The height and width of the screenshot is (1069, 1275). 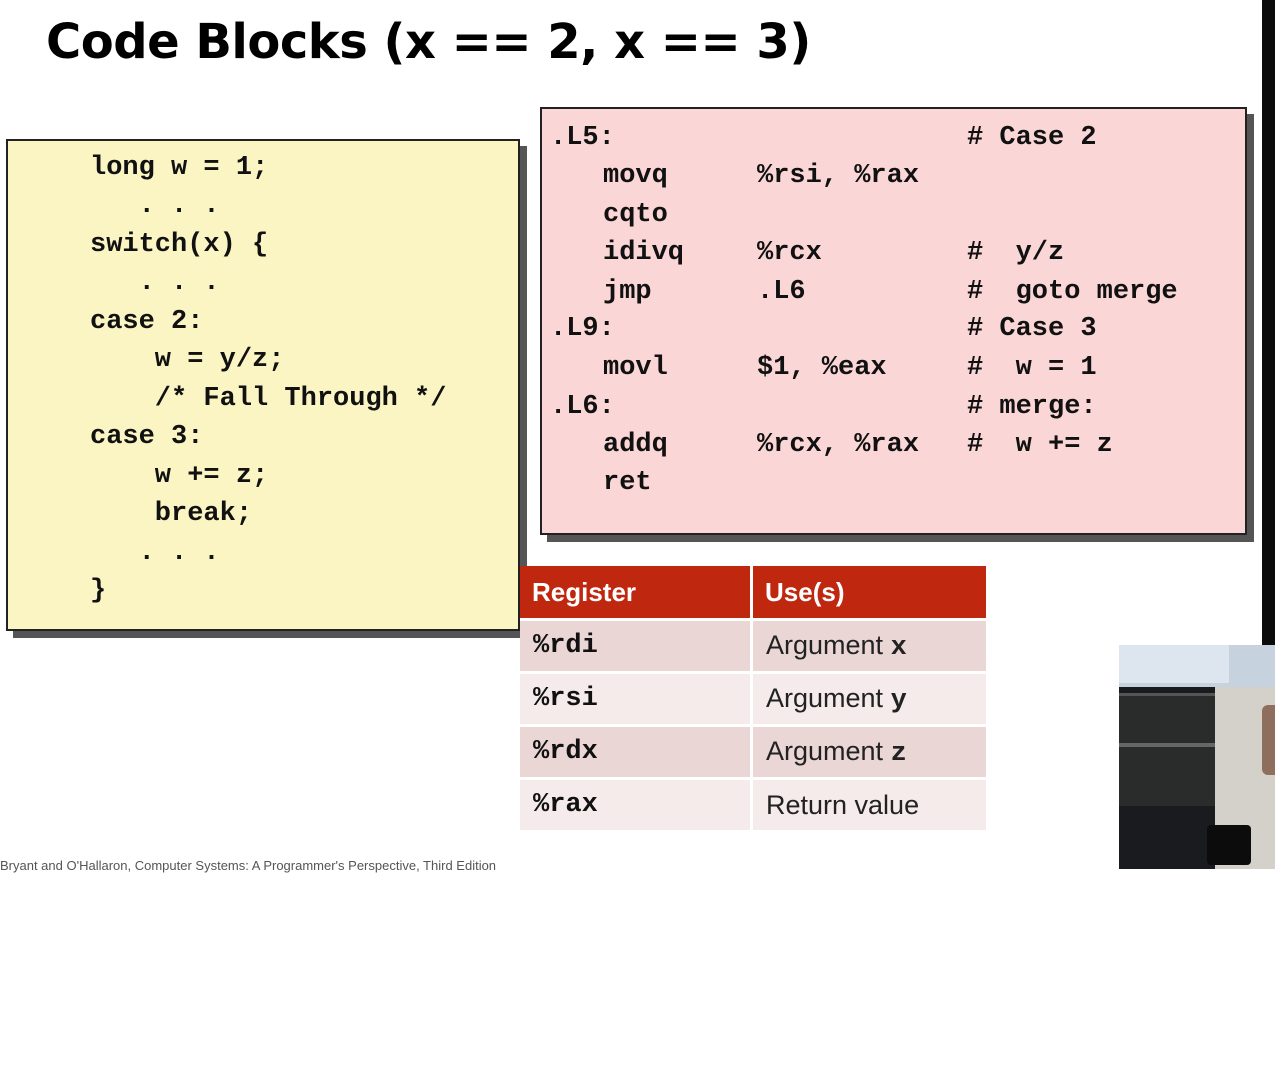 I want to click on asm-instruction: cqto, so click(x=635, y=215).